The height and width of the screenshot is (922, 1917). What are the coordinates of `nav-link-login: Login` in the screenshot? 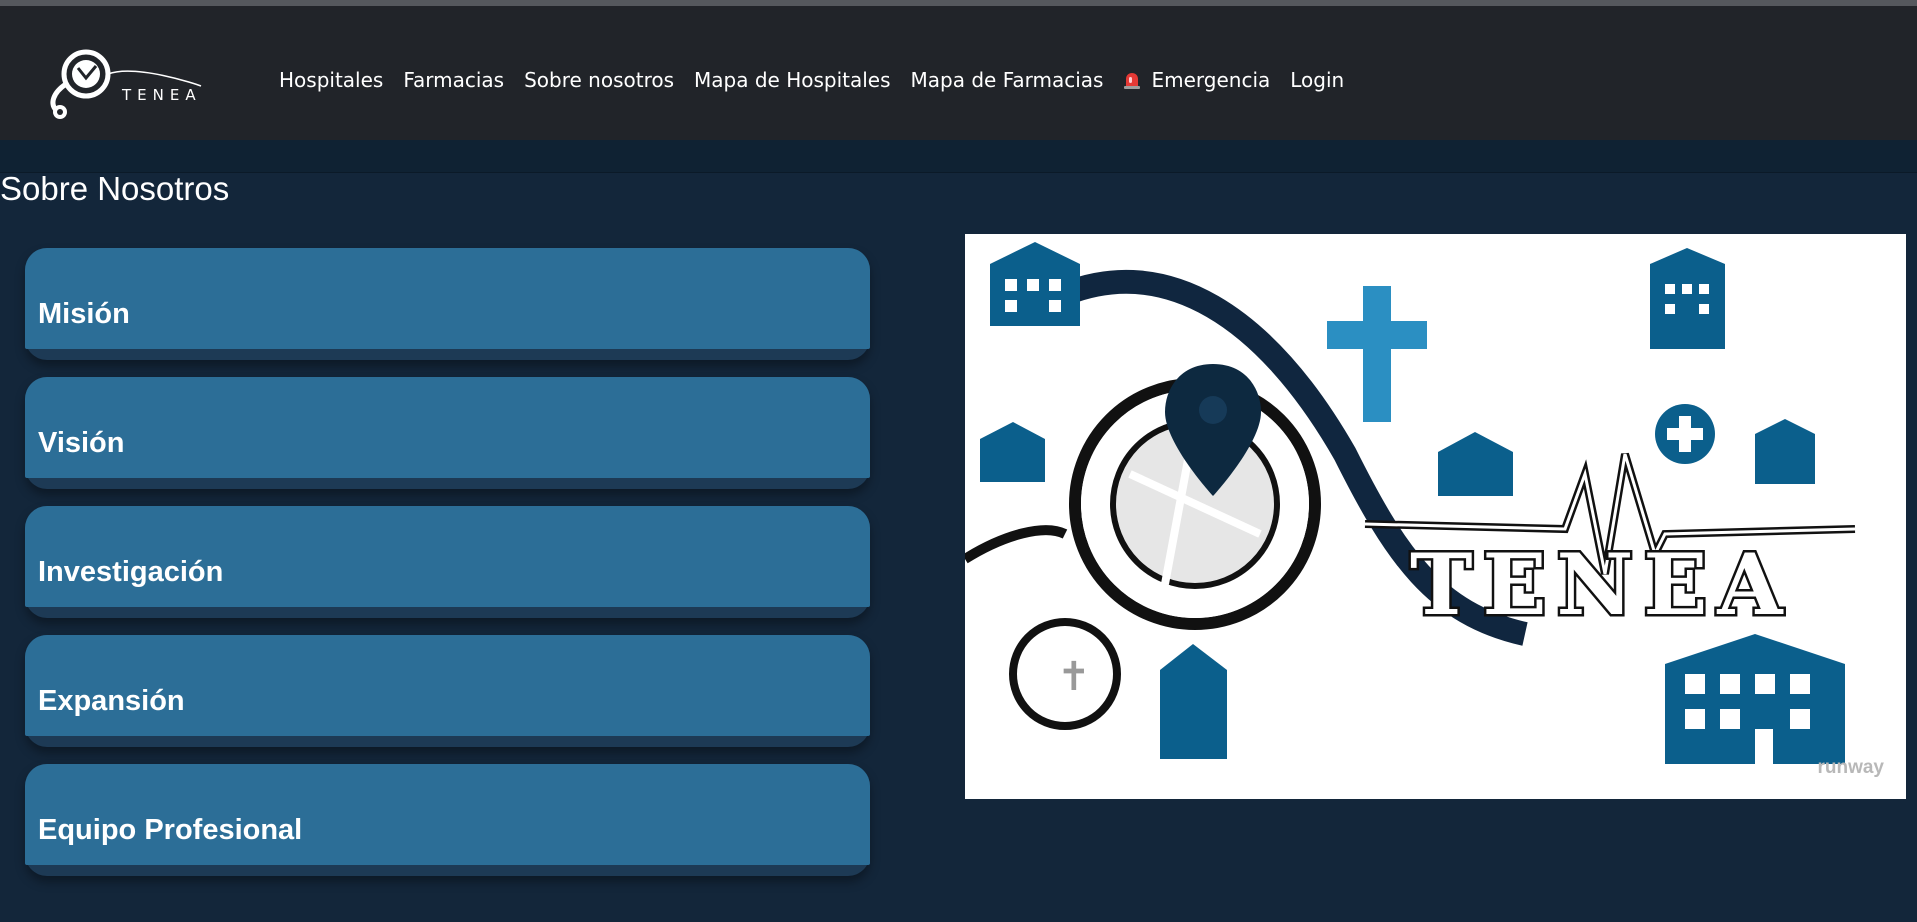 It's located at (1317, 80).